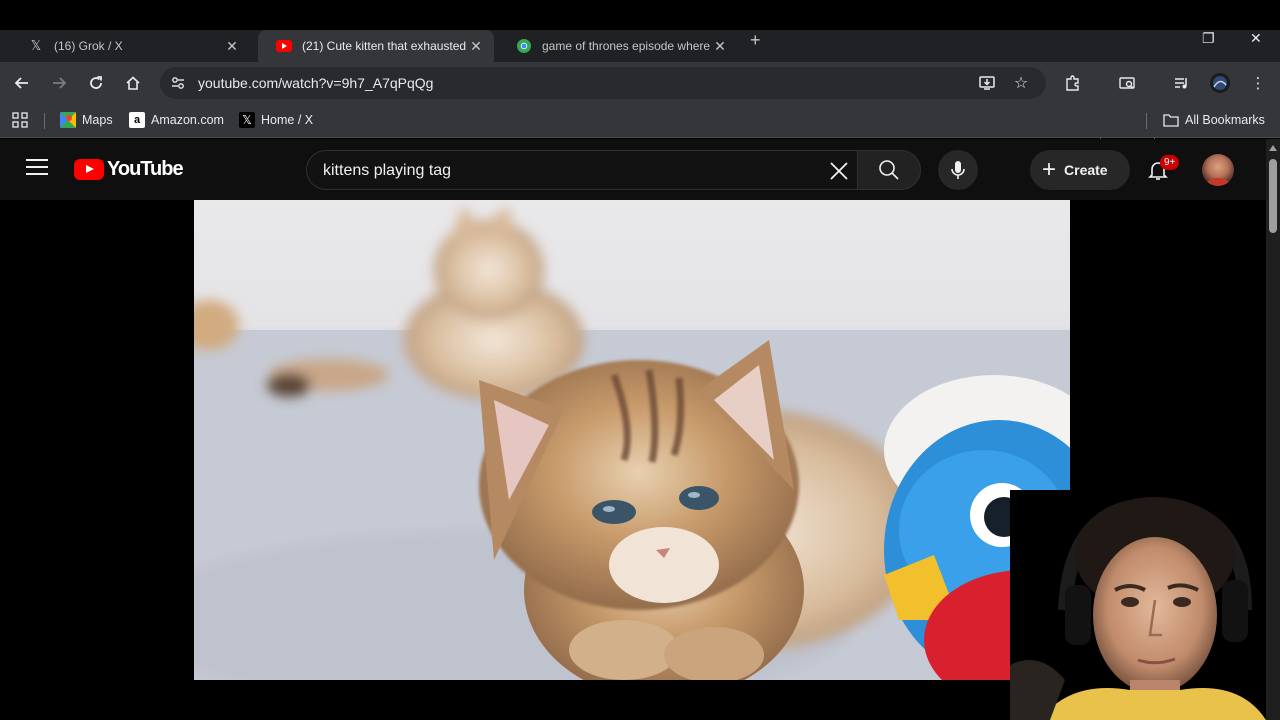  I want to click on youtube-icon, so click(284, 46).